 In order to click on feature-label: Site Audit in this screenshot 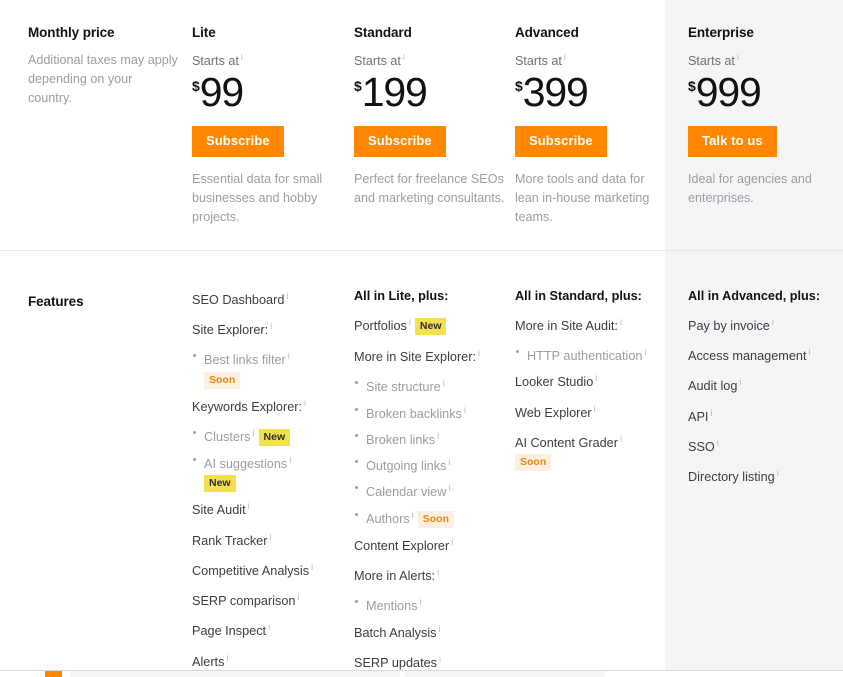, I will do `click(219, 510)`.